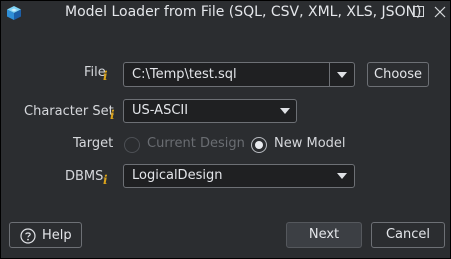 The height and width of the screenshot is (259, 451). What do you see at coordinates (105, 76) in the screenshot?
I see `file-info-icon: i` at bounding box center [105, 76].